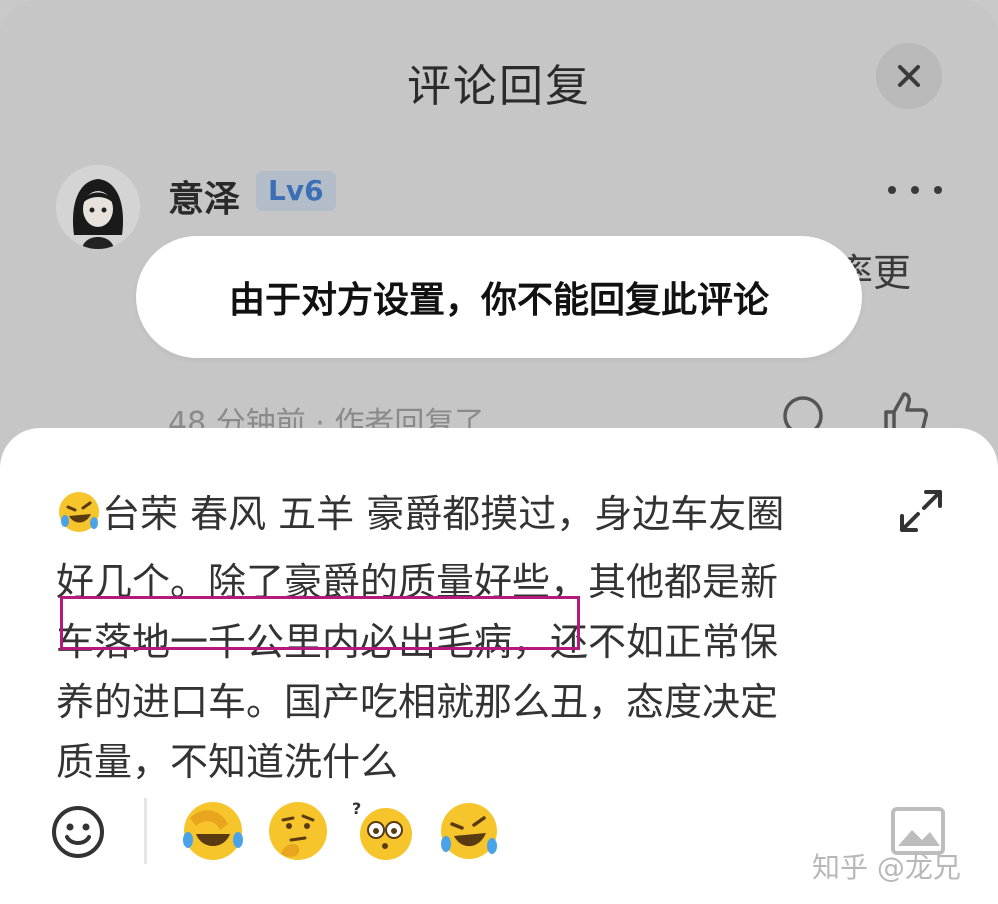 Image resolution: width=998 pixels, height=904 pixels. What do you see at coordinates (79, 520) in the screenshot?
I see `rofl-emoji` at bounding box center [79, 520].